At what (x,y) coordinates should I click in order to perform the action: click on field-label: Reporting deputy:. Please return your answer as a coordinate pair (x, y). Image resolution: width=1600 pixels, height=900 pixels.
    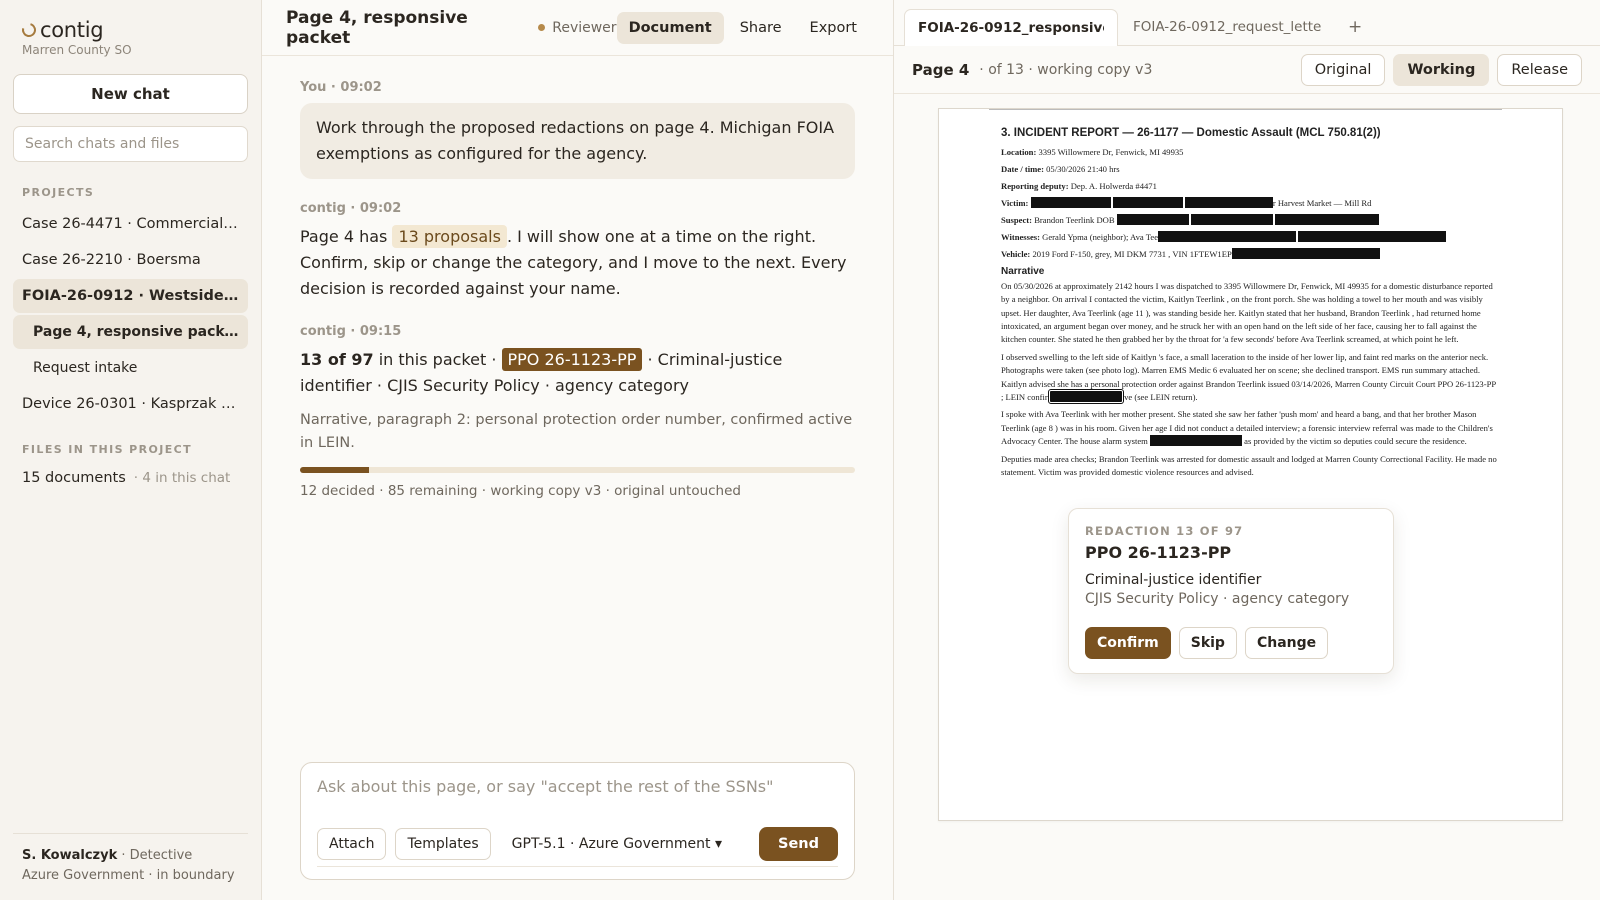
    Looking at the image, I should click on (1035, 186).